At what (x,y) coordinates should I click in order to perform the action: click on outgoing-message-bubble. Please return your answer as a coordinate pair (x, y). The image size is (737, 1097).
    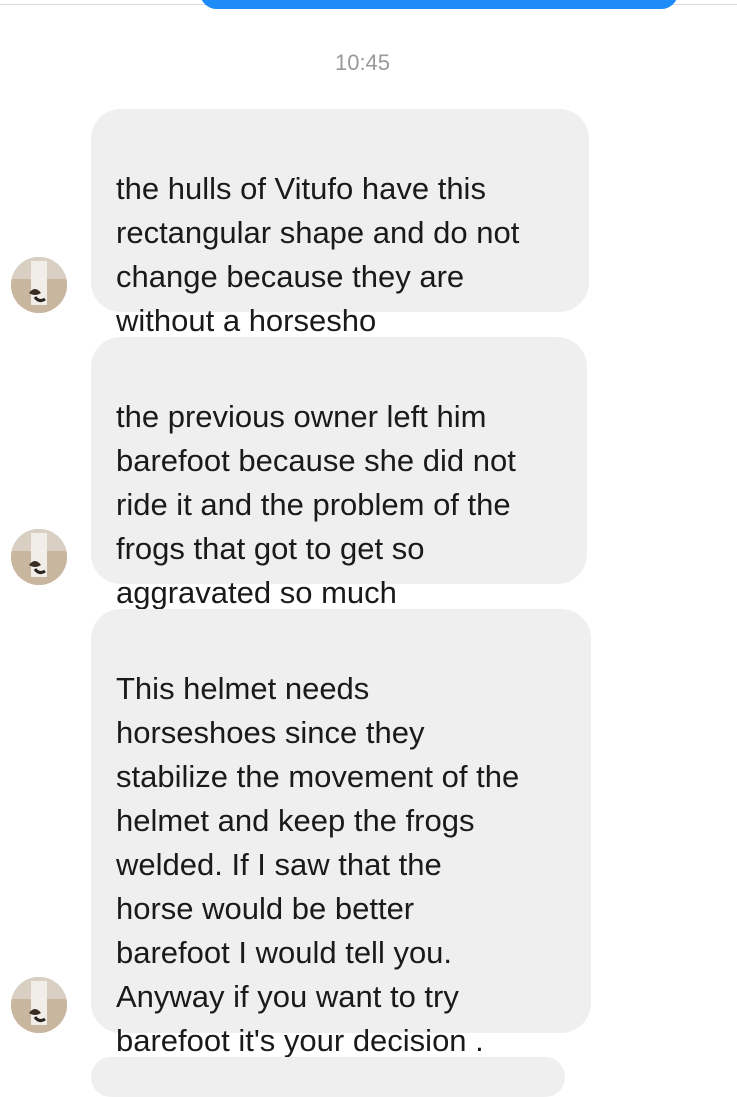
    Looking at the image, I should click on (439, 4).